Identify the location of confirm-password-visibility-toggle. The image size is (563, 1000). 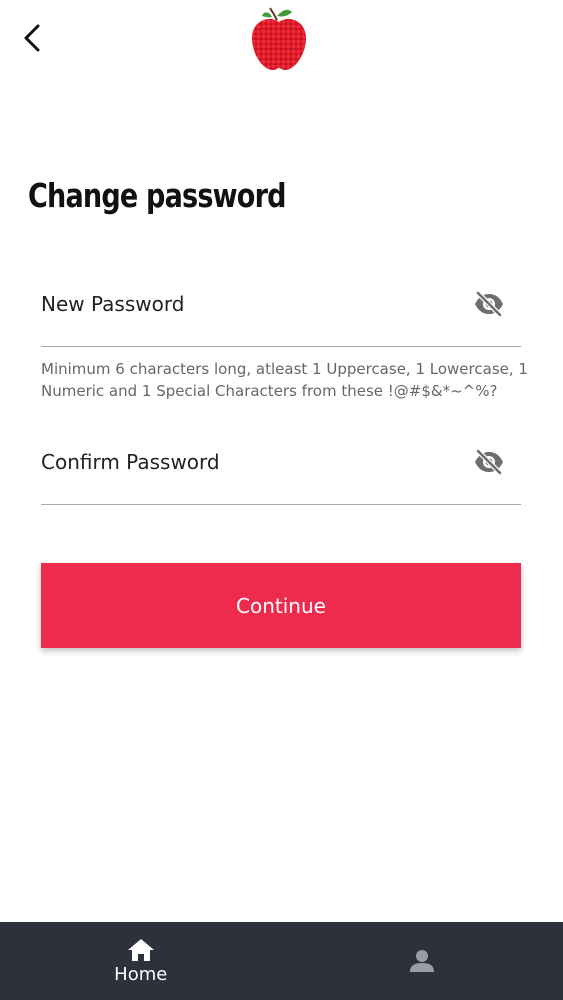
(489, 462).